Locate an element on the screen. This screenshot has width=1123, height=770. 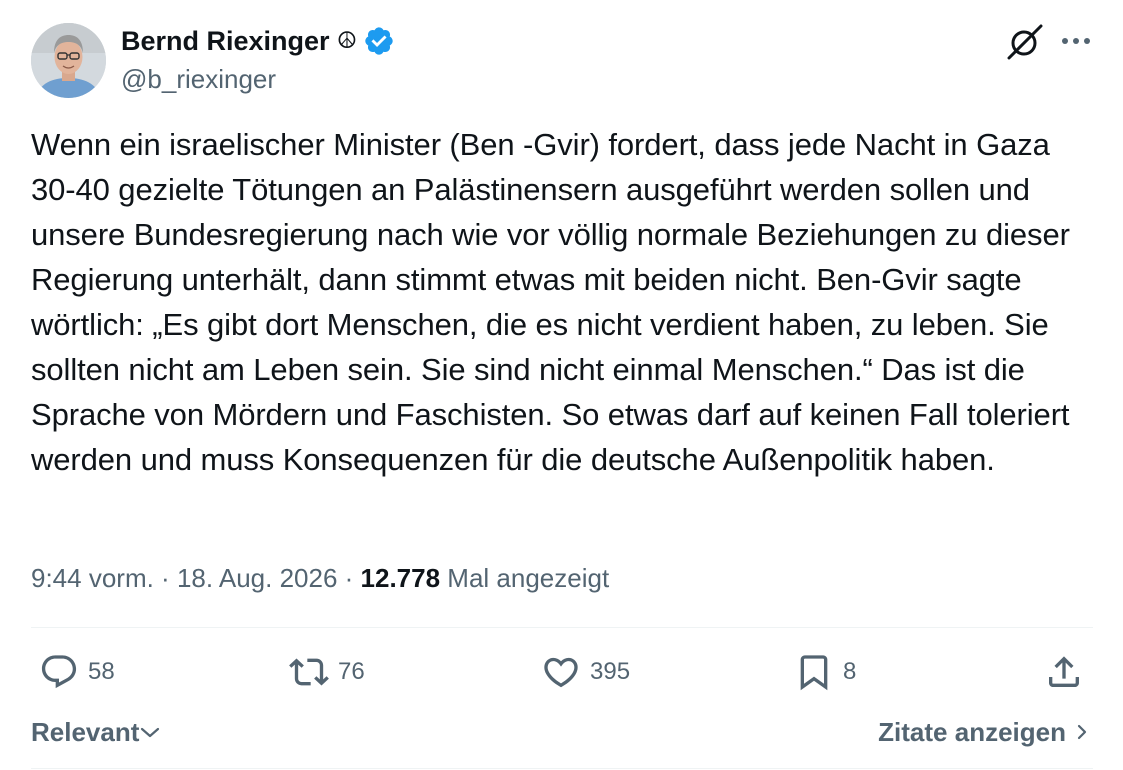
chevron-down-icon is located at coordinates (150, 732).